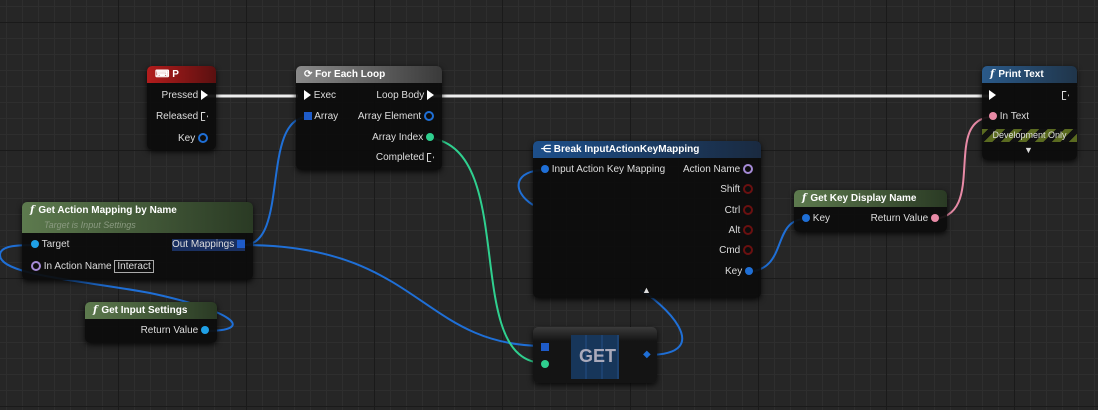 The width and height of the screenshot is (1098, 410). I want to click on keyboard-icon: ⌨, so click(164, 74).